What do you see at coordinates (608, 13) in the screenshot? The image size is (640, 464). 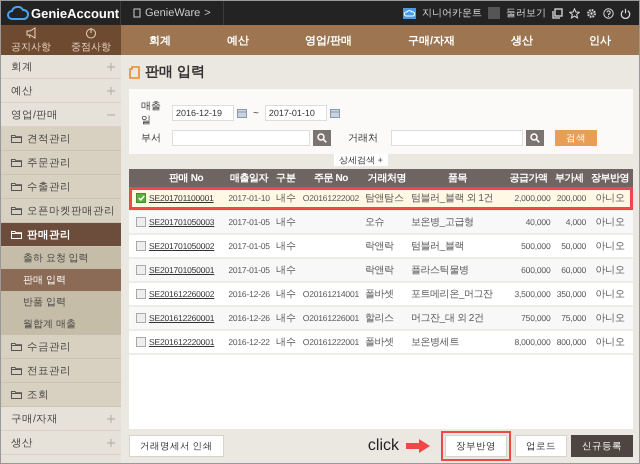 I see `help-icon` at bounding box center [608, 13].